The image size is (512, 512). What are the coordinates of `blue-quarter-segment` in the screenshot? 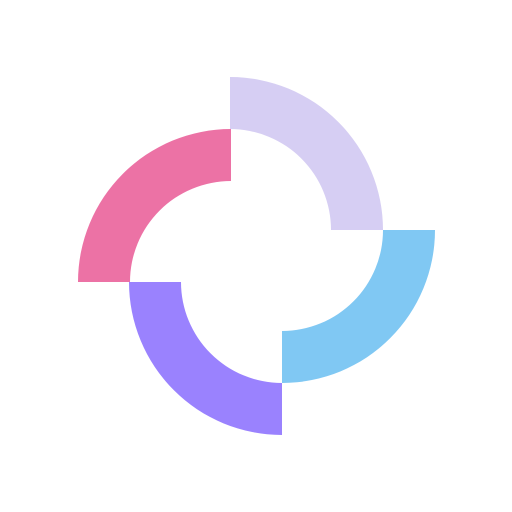 It's located at (358, 306).